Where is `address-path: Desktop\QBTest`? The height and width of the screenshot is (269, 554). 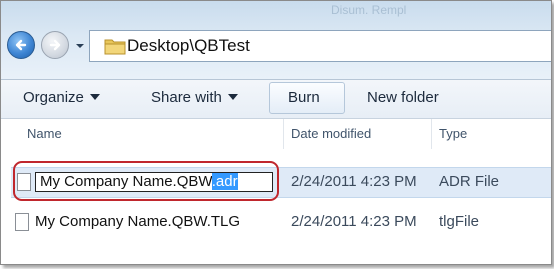
address-path: Desktop\QBTest is located at coordinates (188, 45).